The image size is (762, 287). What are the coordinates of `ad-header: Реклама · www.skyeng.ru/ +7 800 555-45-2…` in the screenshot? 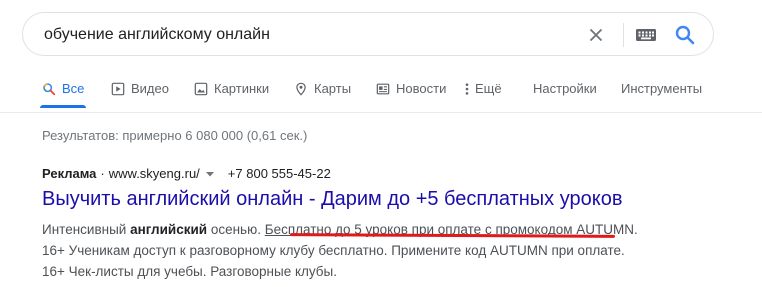 It's located at (186, 173).